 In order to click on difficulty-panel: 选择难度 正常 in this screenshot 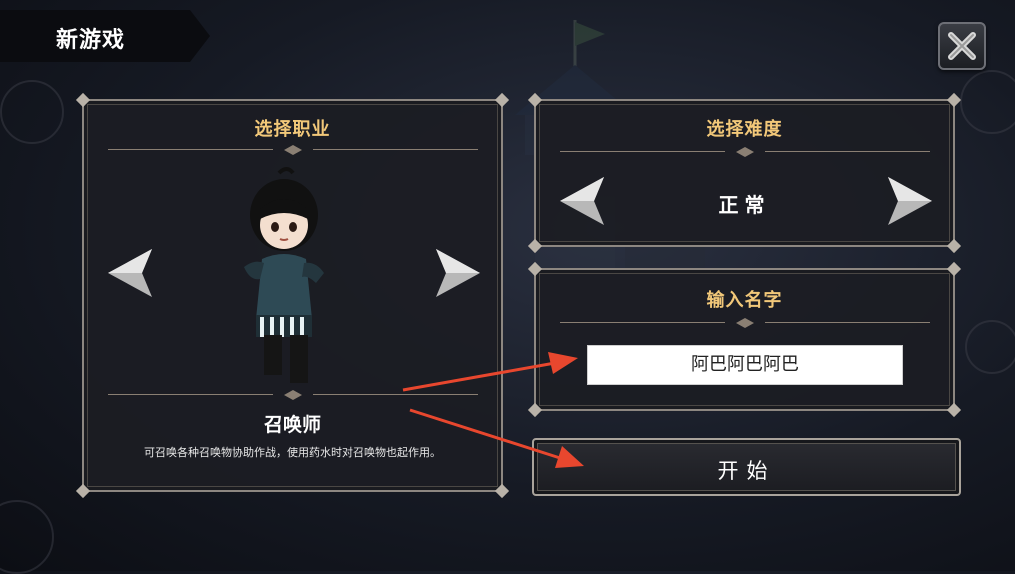, I will do `click(744, 173)`.